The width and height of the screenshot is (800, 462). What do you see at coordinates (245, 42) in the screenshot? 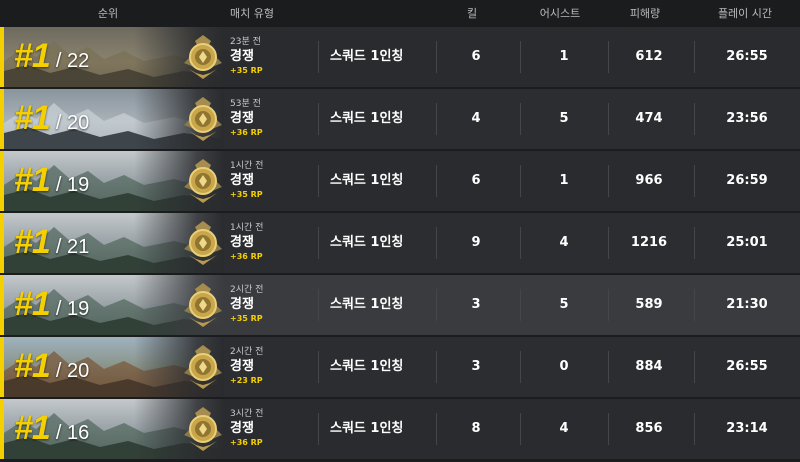
I see `match-time-ago: 23분 전` at bounding box center [245, 42].